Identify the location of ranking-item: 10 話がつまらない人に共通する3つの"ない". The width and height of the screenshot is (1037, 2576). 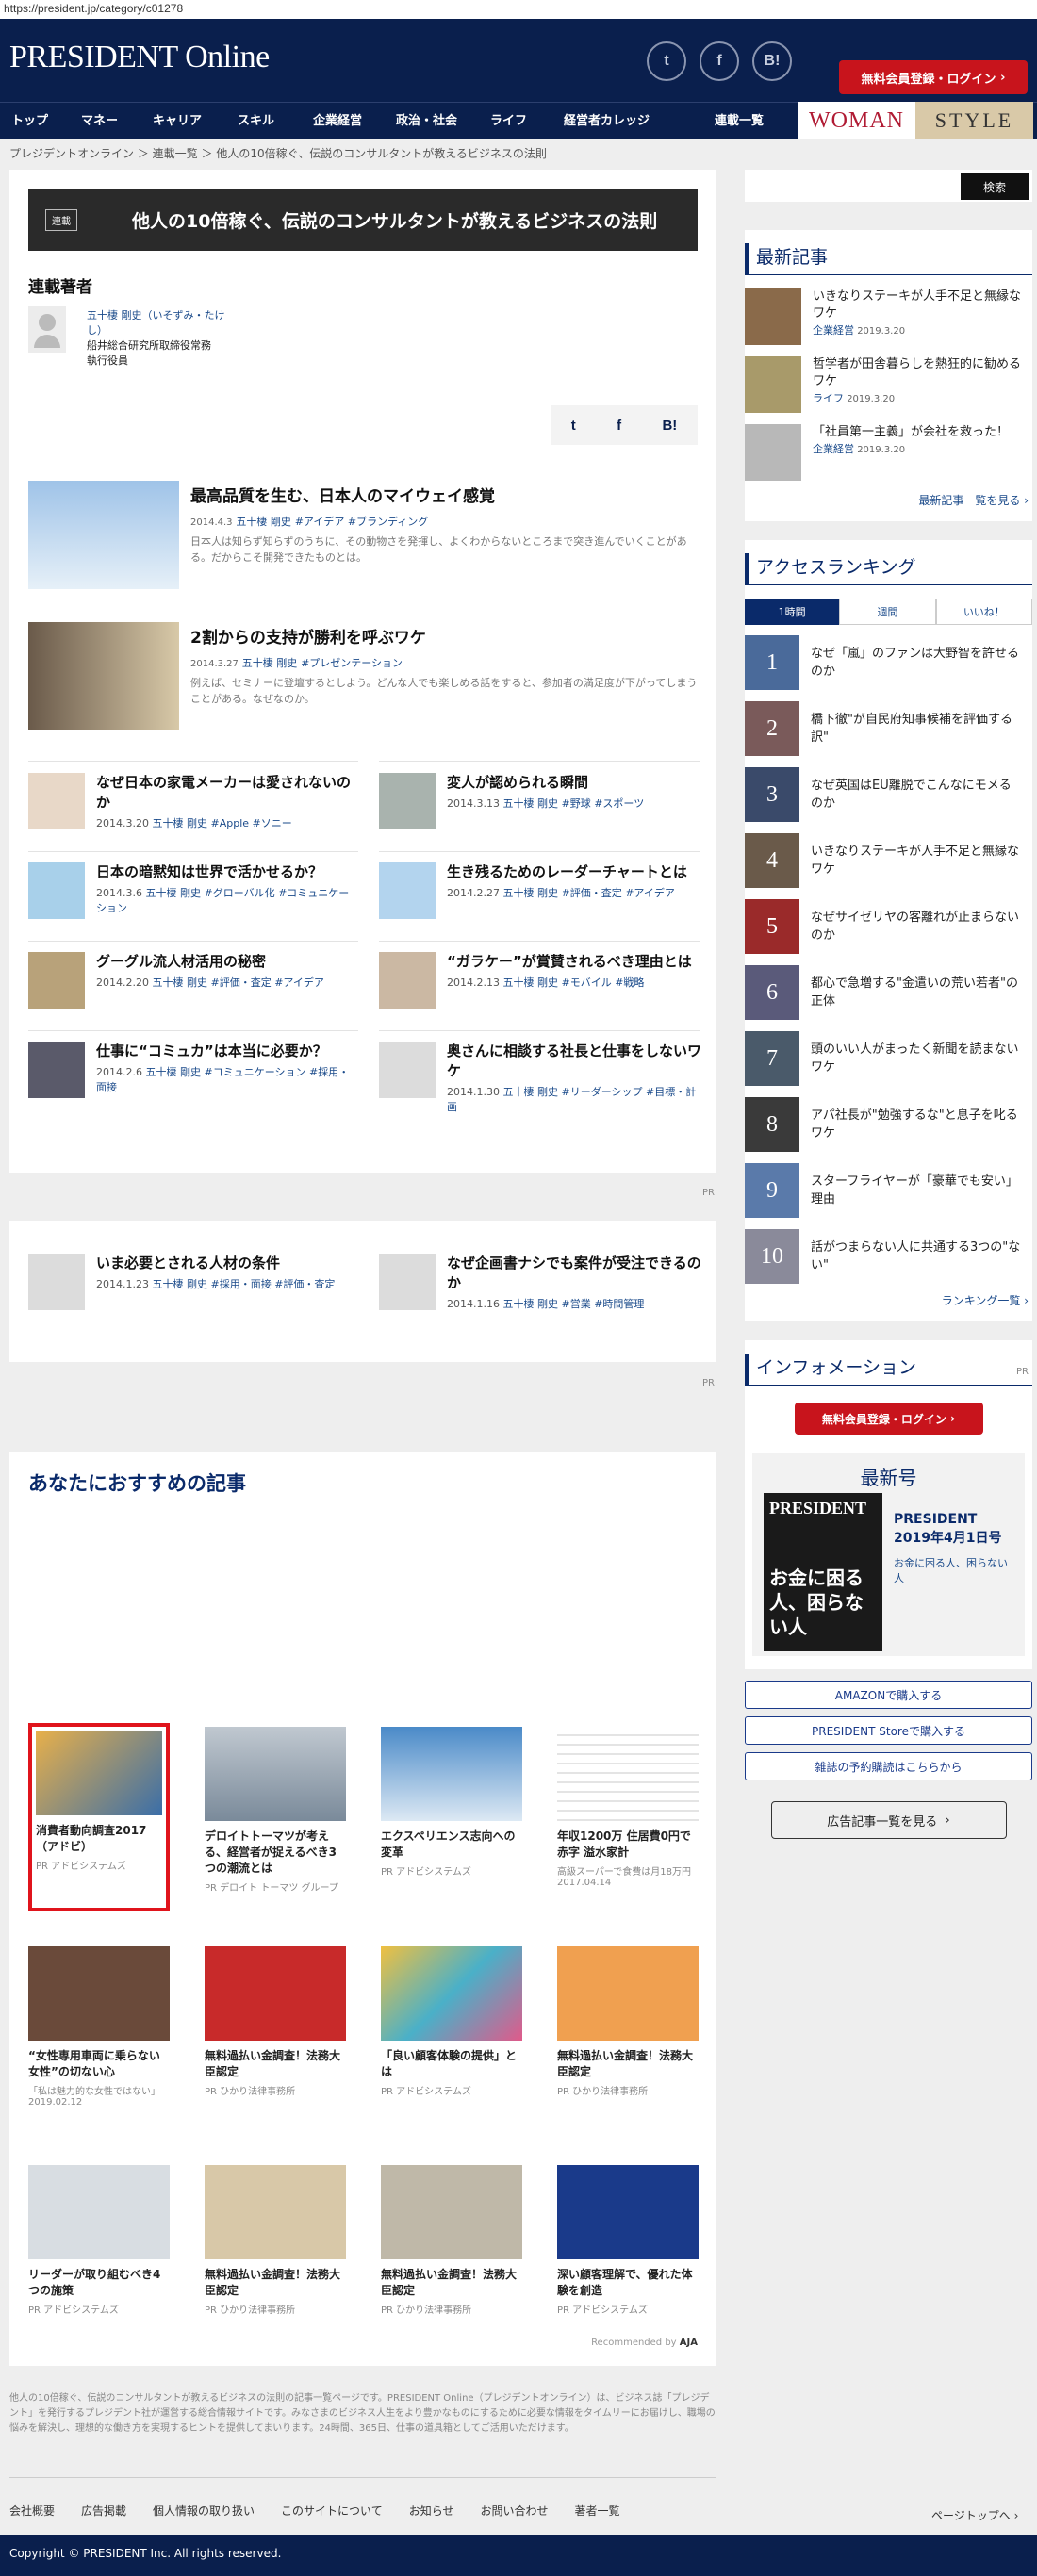
(889, 1256).